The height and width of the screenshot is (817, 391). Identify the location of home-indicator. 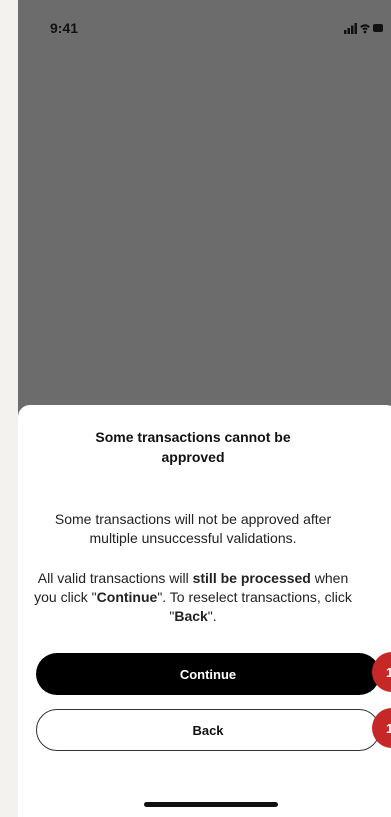
(211, 804).